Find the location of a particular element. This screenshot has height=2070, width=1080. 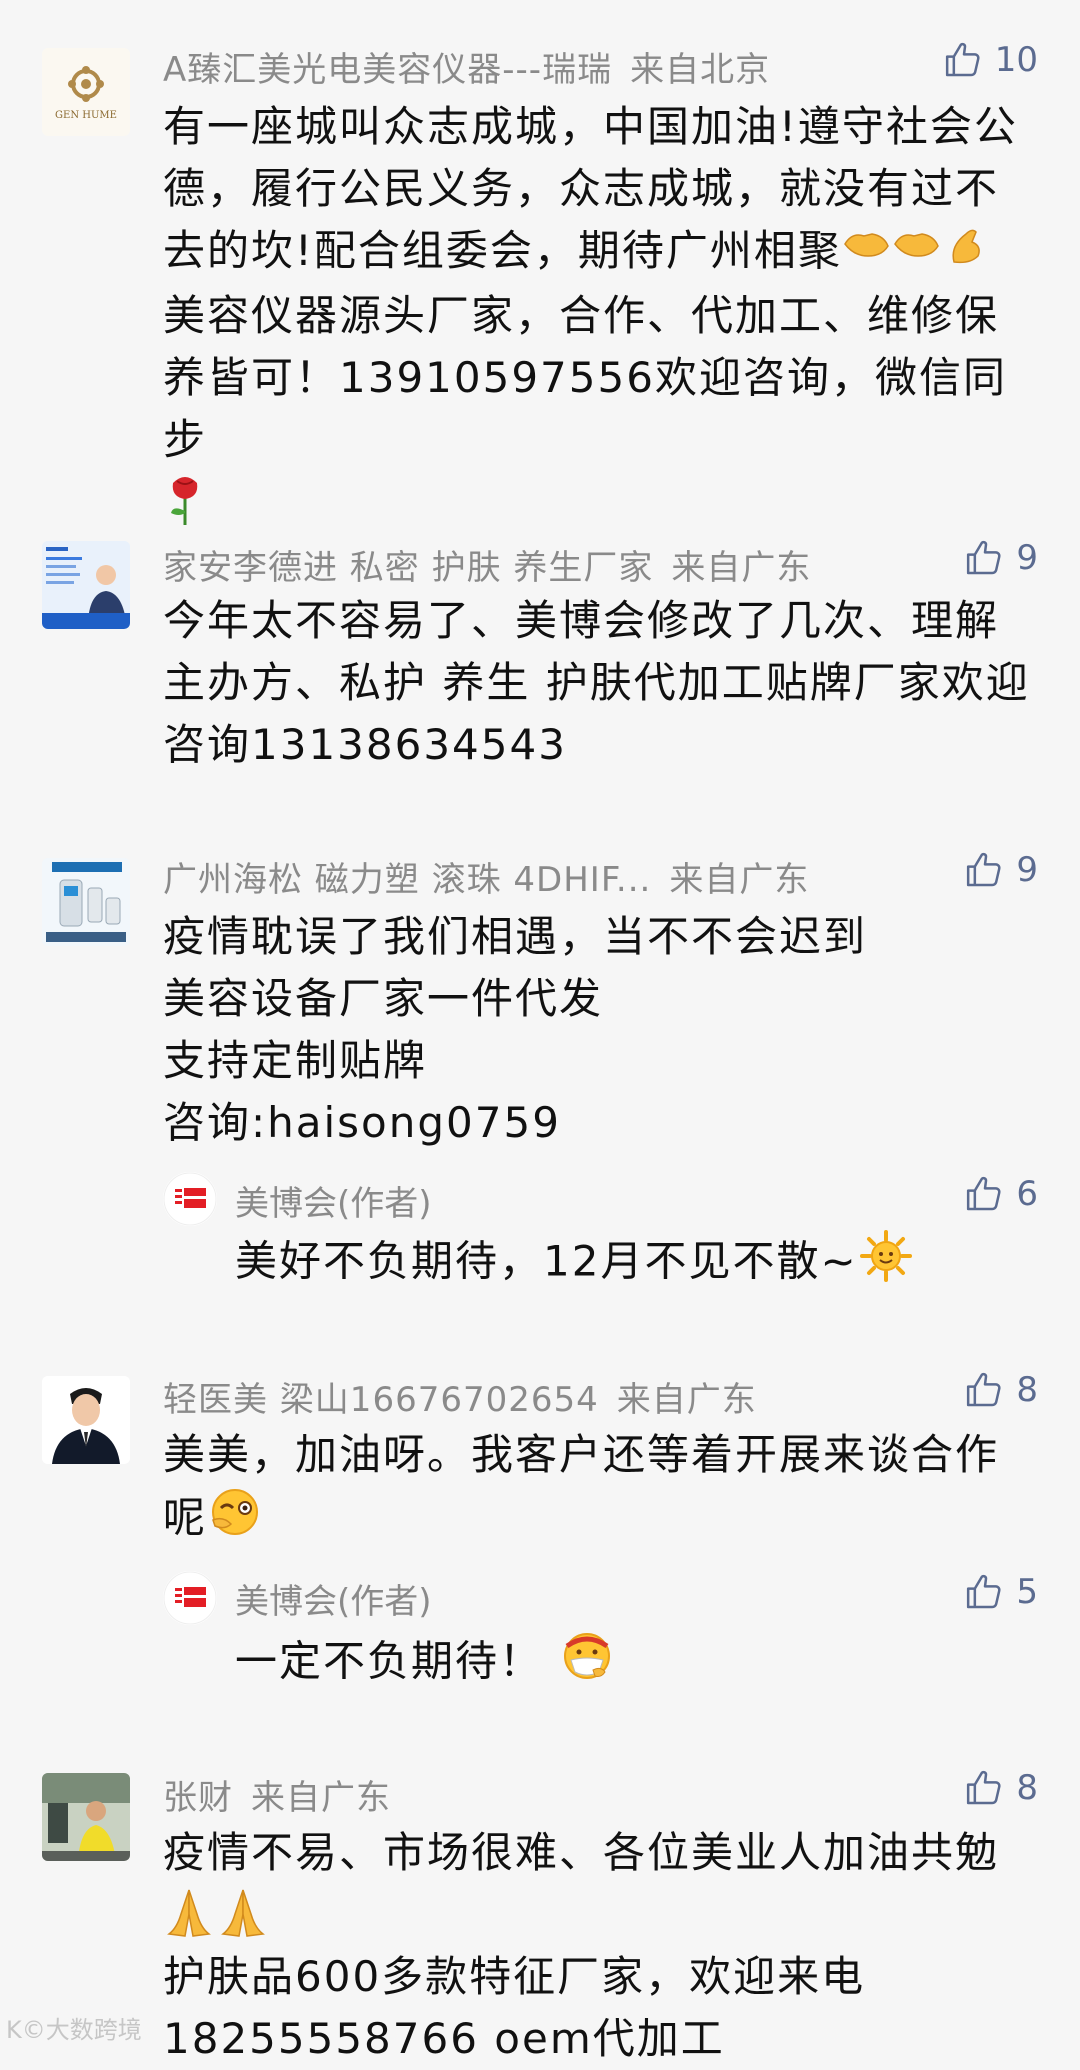

commenter-name: A臻汇美光电美容仪器---瑞瑞 来自北京 is located at coordinates (466, 66).